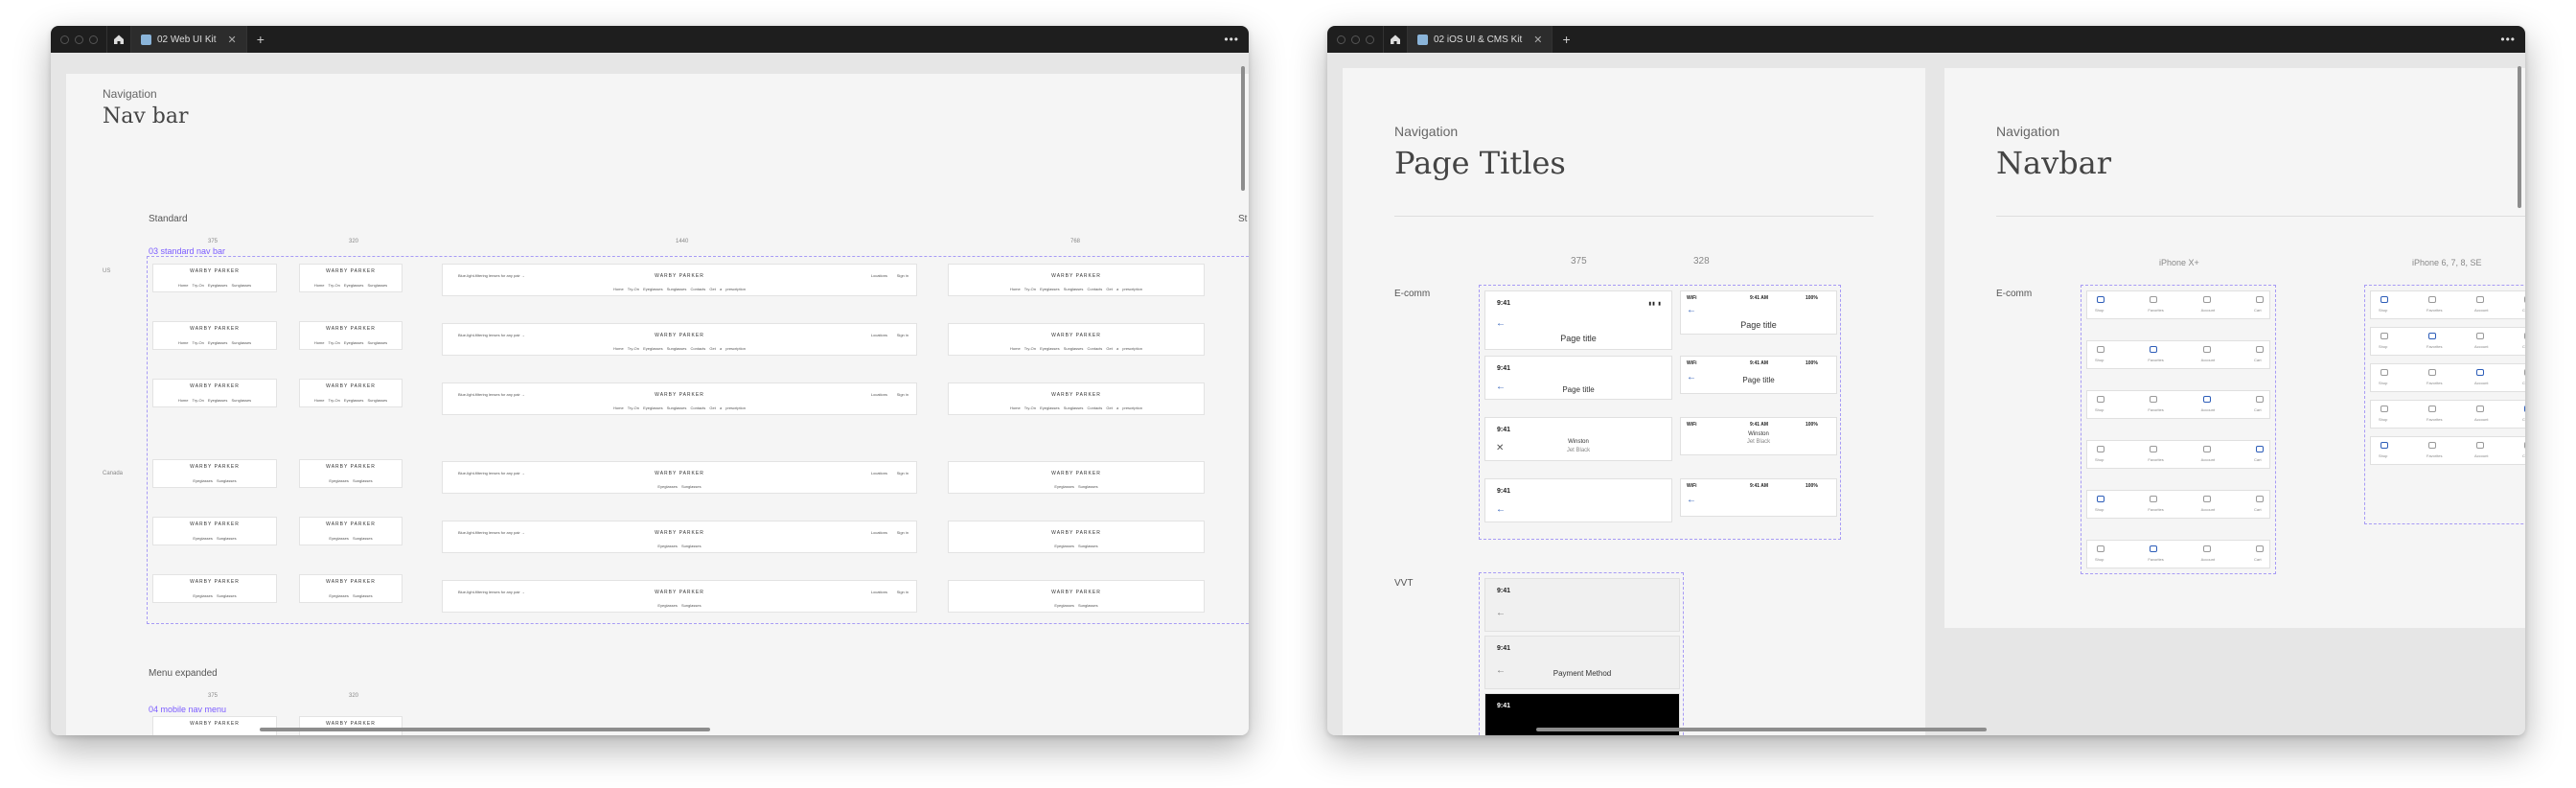 This screenshot has height=788, width=2576. I want to click on component-label: 03 standard nav bar, so click(187, 251).